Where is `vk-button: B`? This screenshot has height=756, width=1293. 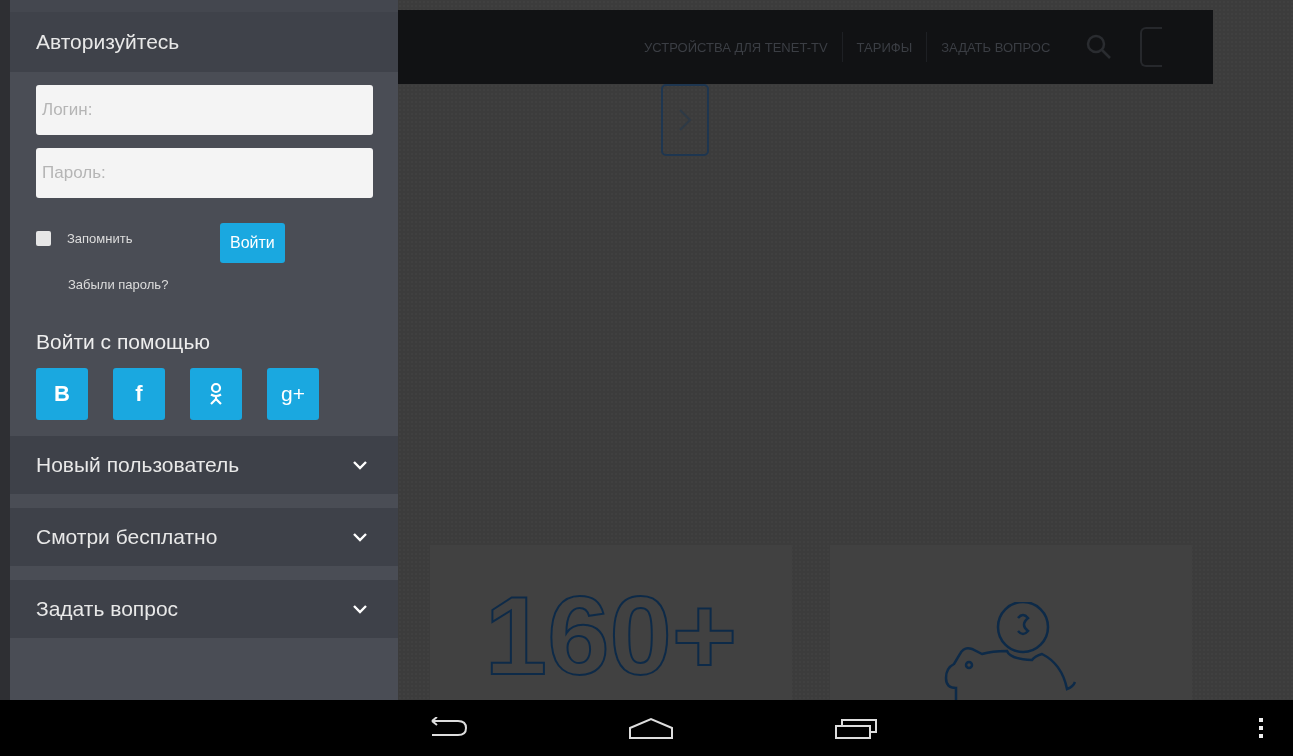
vk-button: B is located at coordinates (62, 394).